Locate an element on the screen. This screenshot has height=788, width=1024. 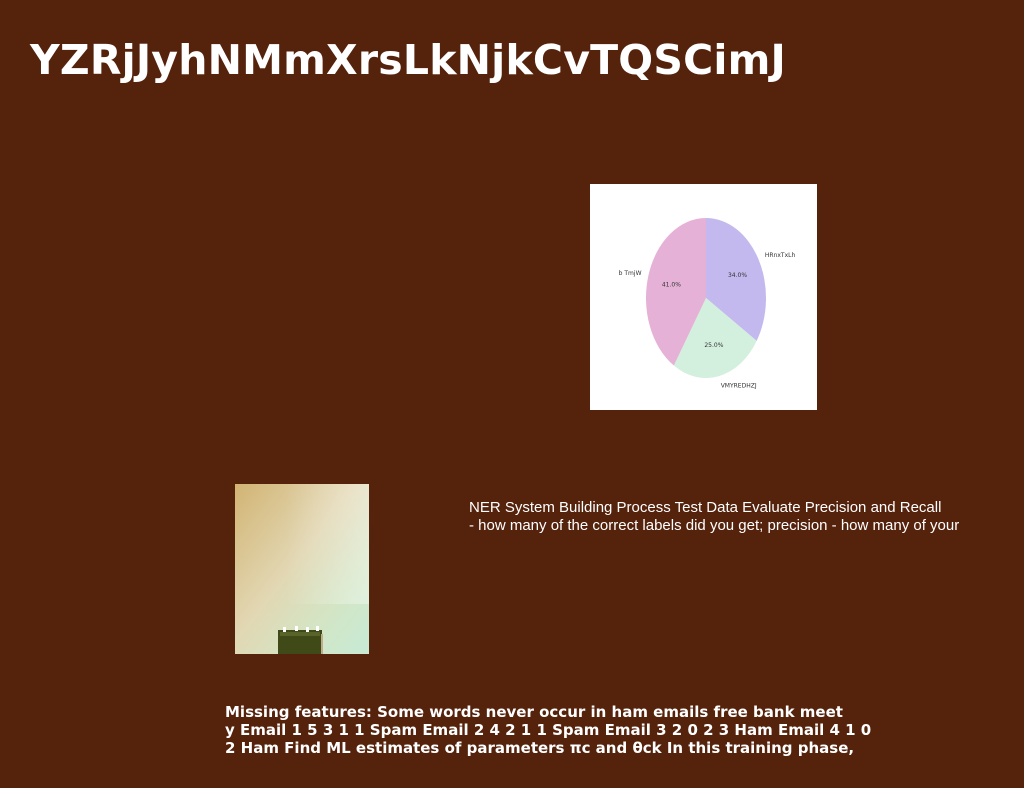
pie-chart: 34.0% HRnxTxLh 25.0% VMYREDHZJ 41.0% b TmjW is located at coordinates (707, 303).